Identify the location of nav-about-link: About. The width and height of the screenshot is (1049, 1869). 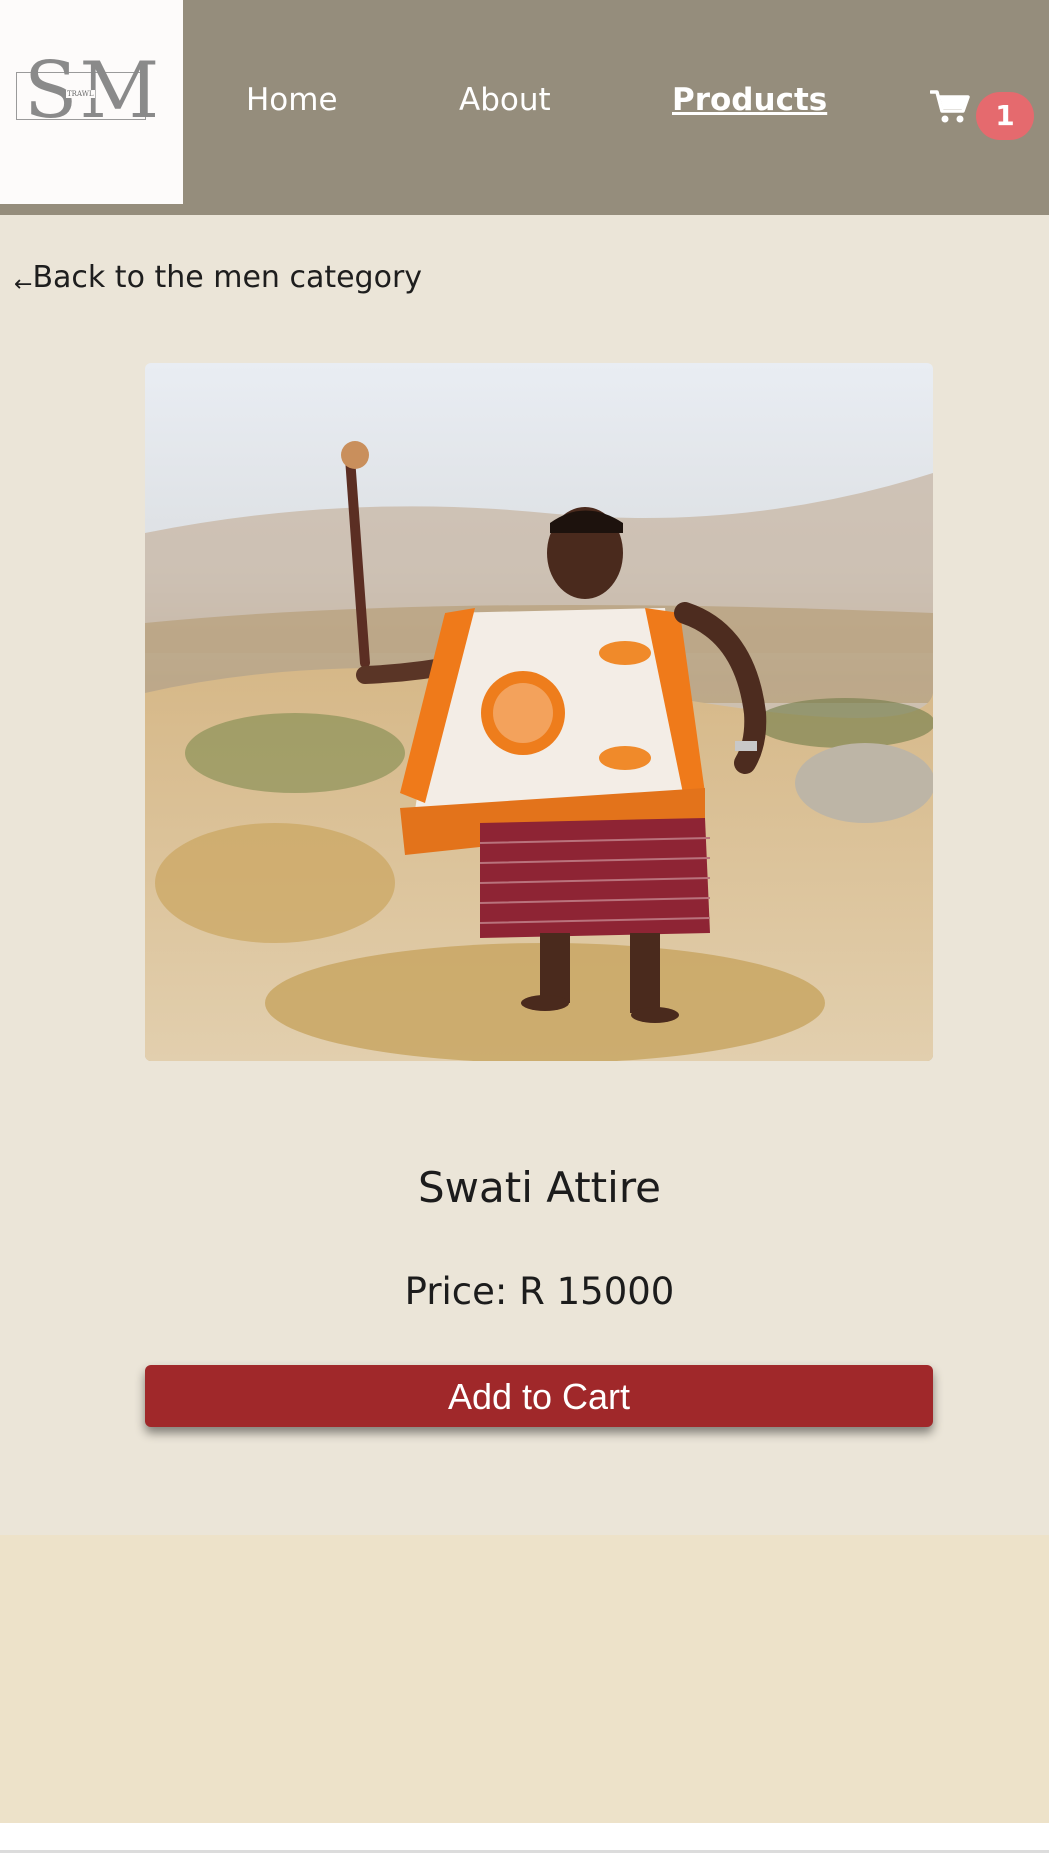
(505, 100).